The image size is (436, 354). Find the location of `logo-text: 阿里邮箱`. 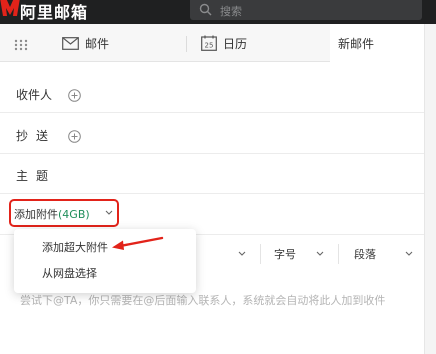

logo-text: 阿里邮箱 is located at coordinates (54, 12).